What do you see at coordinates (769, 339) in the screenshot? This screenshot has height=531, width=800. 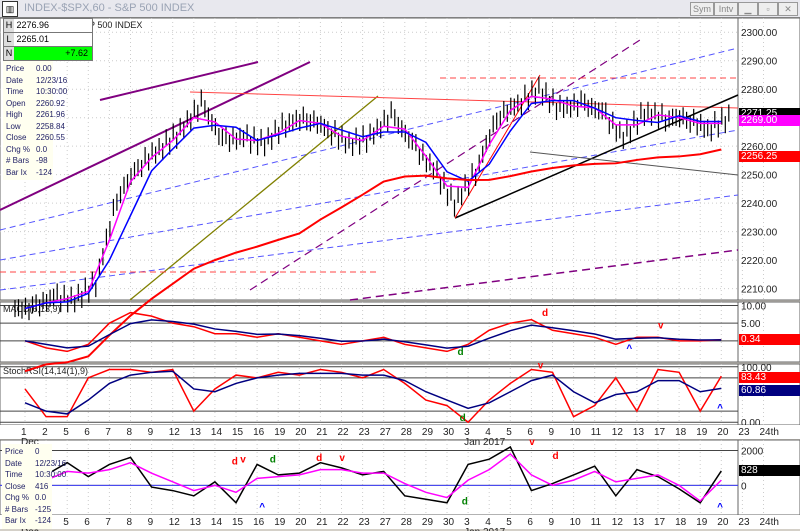 I see `macd-tag: 0.34` at bounding box center [769, 339].